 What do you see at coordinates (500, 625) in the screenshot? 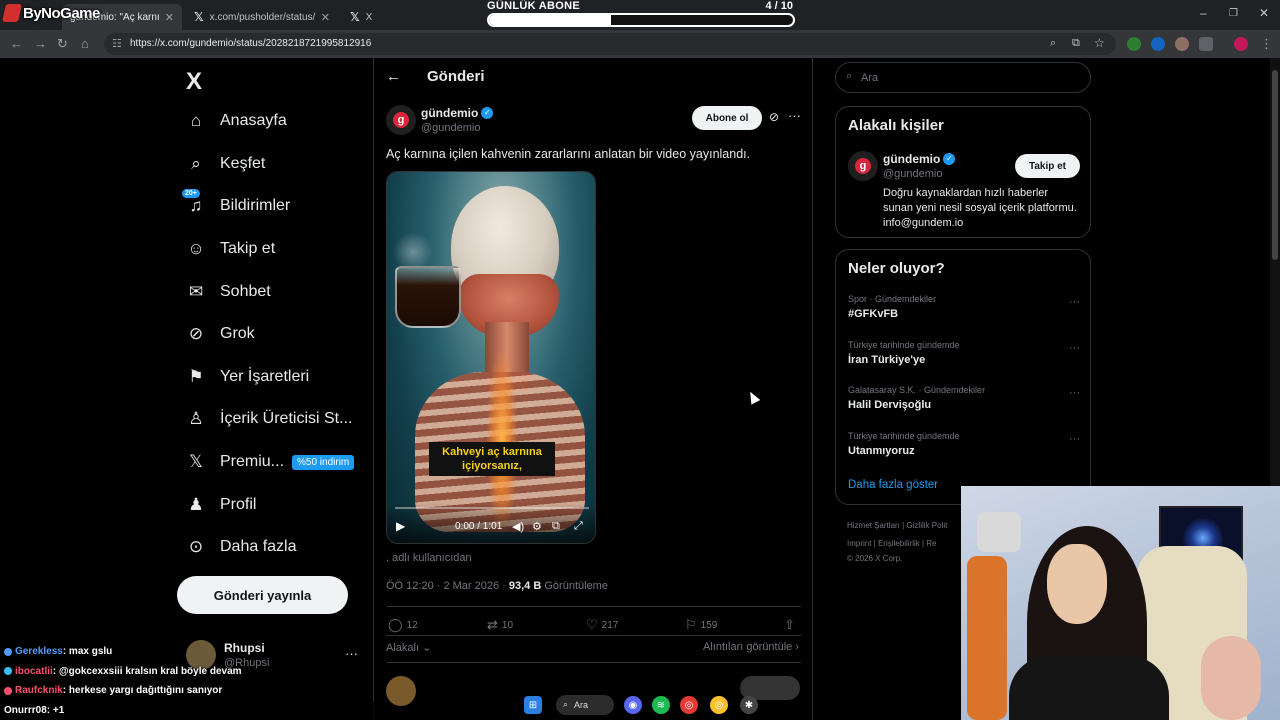
I see `repost-button: ⇄ 10` at bounding box center [500, 625].